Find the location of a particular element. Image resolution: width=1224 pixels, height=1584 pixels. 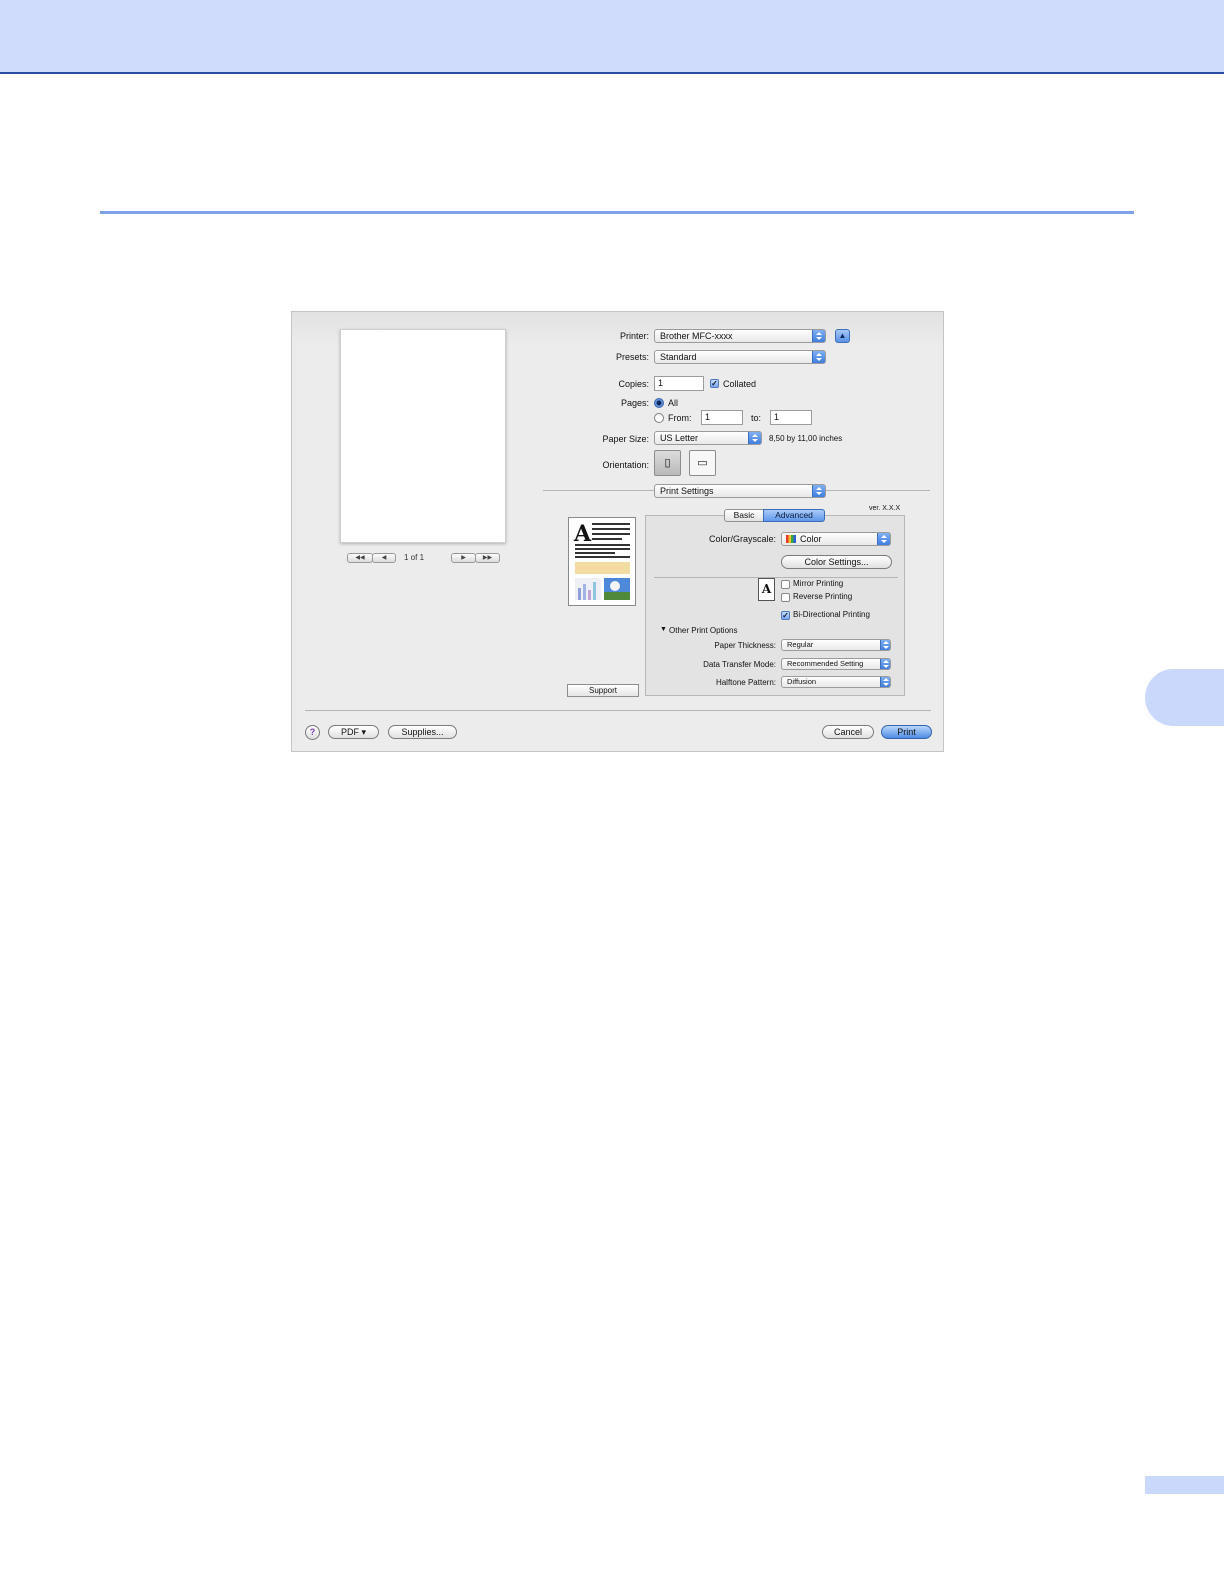

presets-label: Presets: is located at coordinates (632, 357).